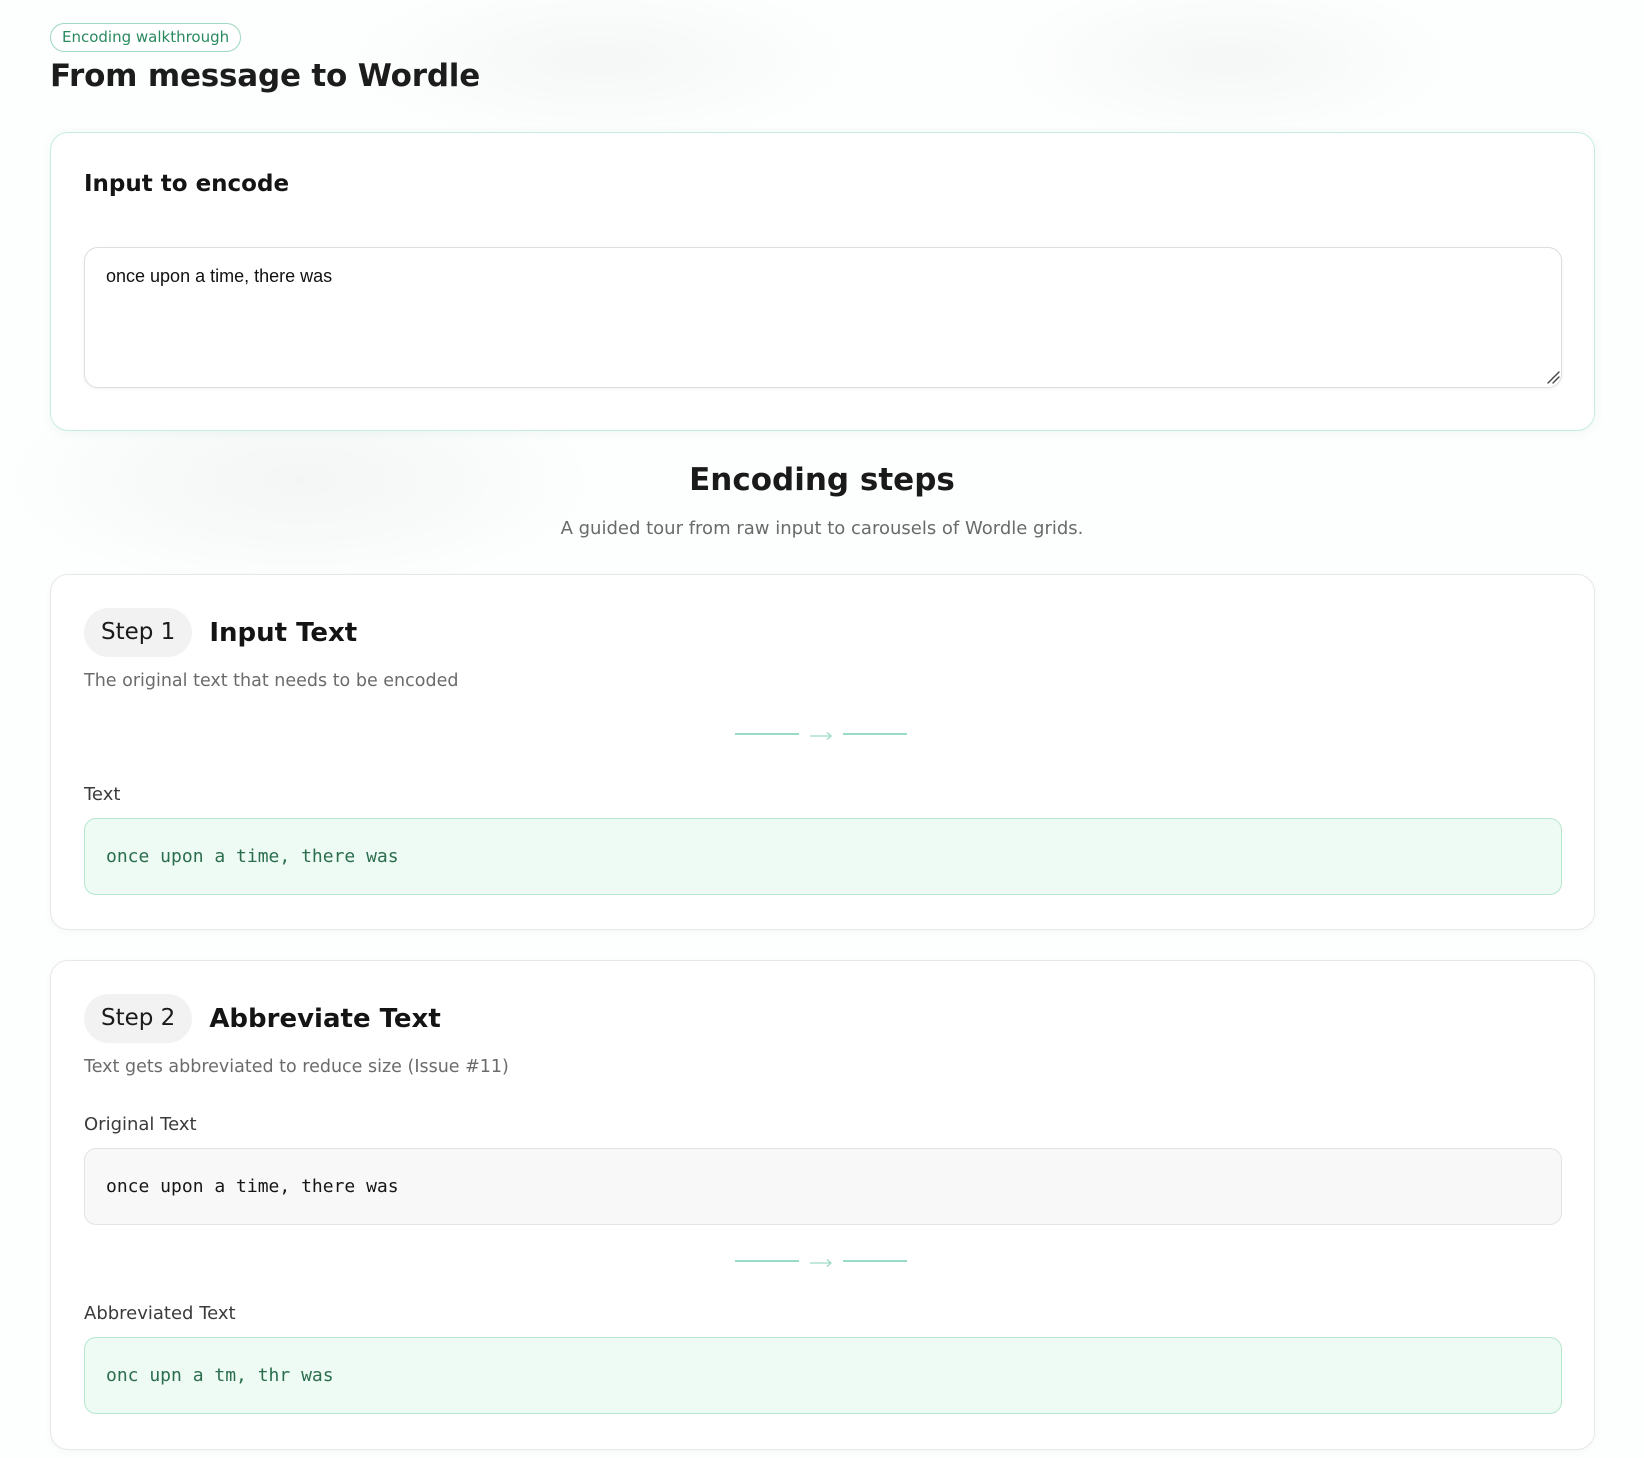  I want to click on step-header: Step 2 Abbreviate Text, so click(262, 1018).